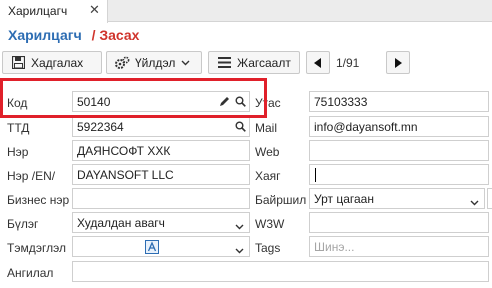 Image resolution: width=492 pixels, height=288 pixels. I want to click on record-pager: 1/91, so click(348, 63).